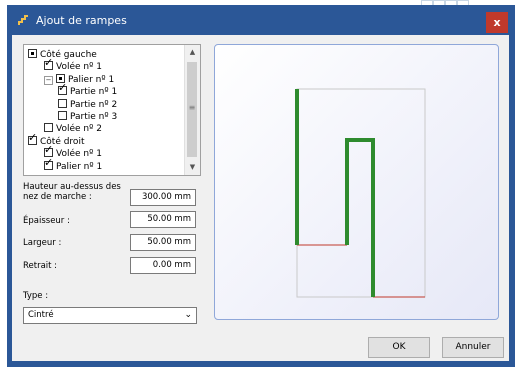 The width and height of the screenshot is (521, 367). Describe the element at coordinates (261, 20) in the screenshot. I see `title-bar: Ajout de rampes x` at that location.